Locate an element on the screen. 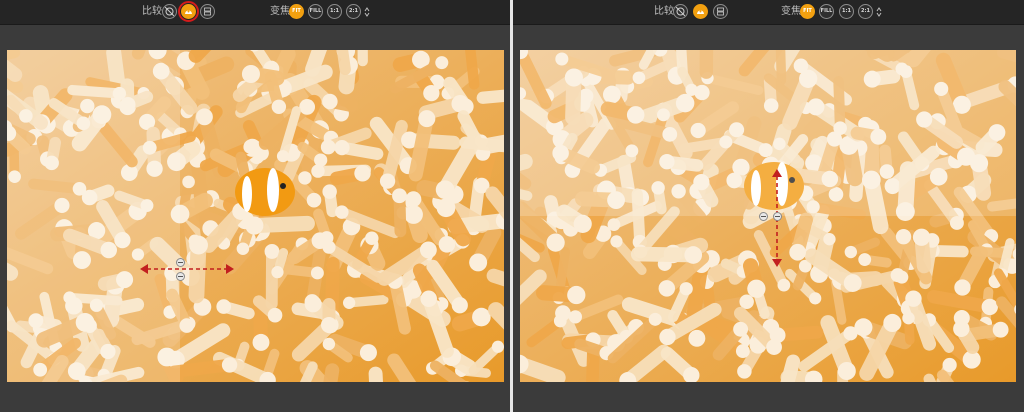 The height and width of the screenshot is (412, 1024). compare-mode-highlight is located at coordinates (188, 11).